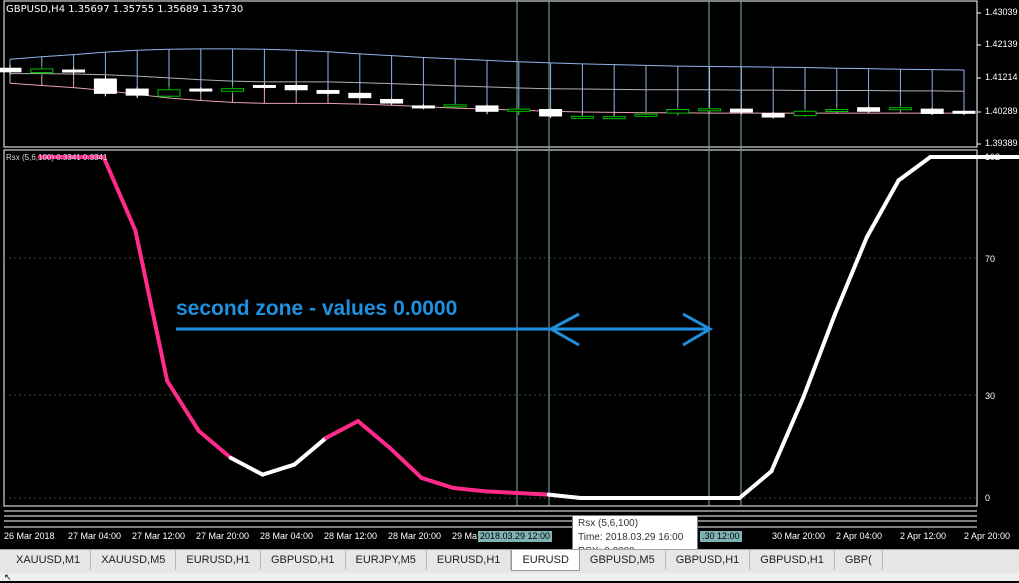  What do you see at coordinates (608, 523) in the screenshot?
I see `tooltip-title: Rsx (5,6,100)` at bounding box center [608, 523].